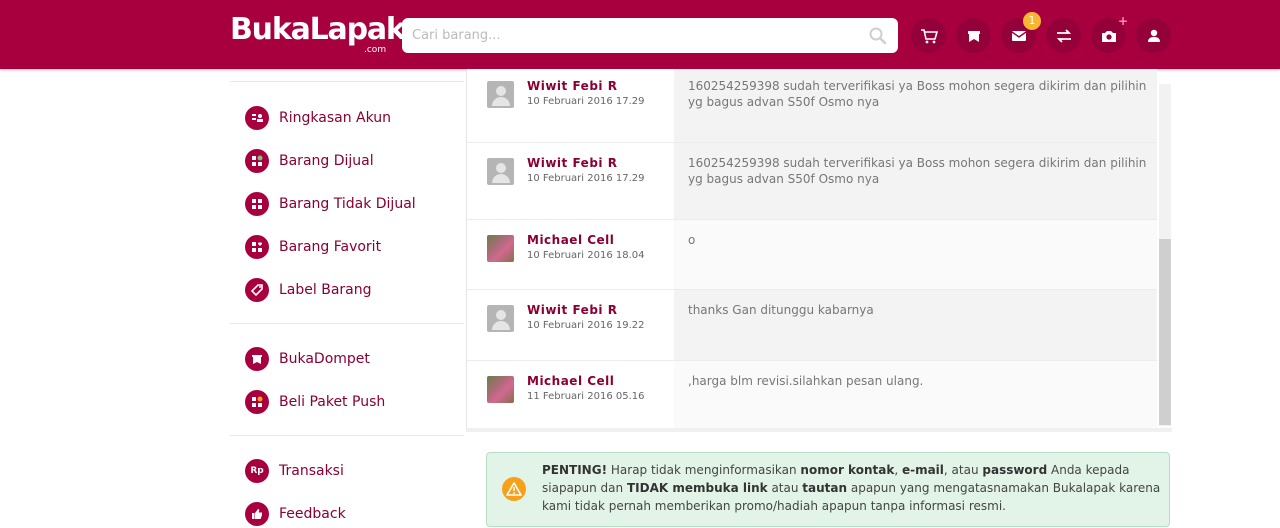  Describe the element at coordinates (1018, 35) in the screenshot. I see `envelope-icon` at that location.